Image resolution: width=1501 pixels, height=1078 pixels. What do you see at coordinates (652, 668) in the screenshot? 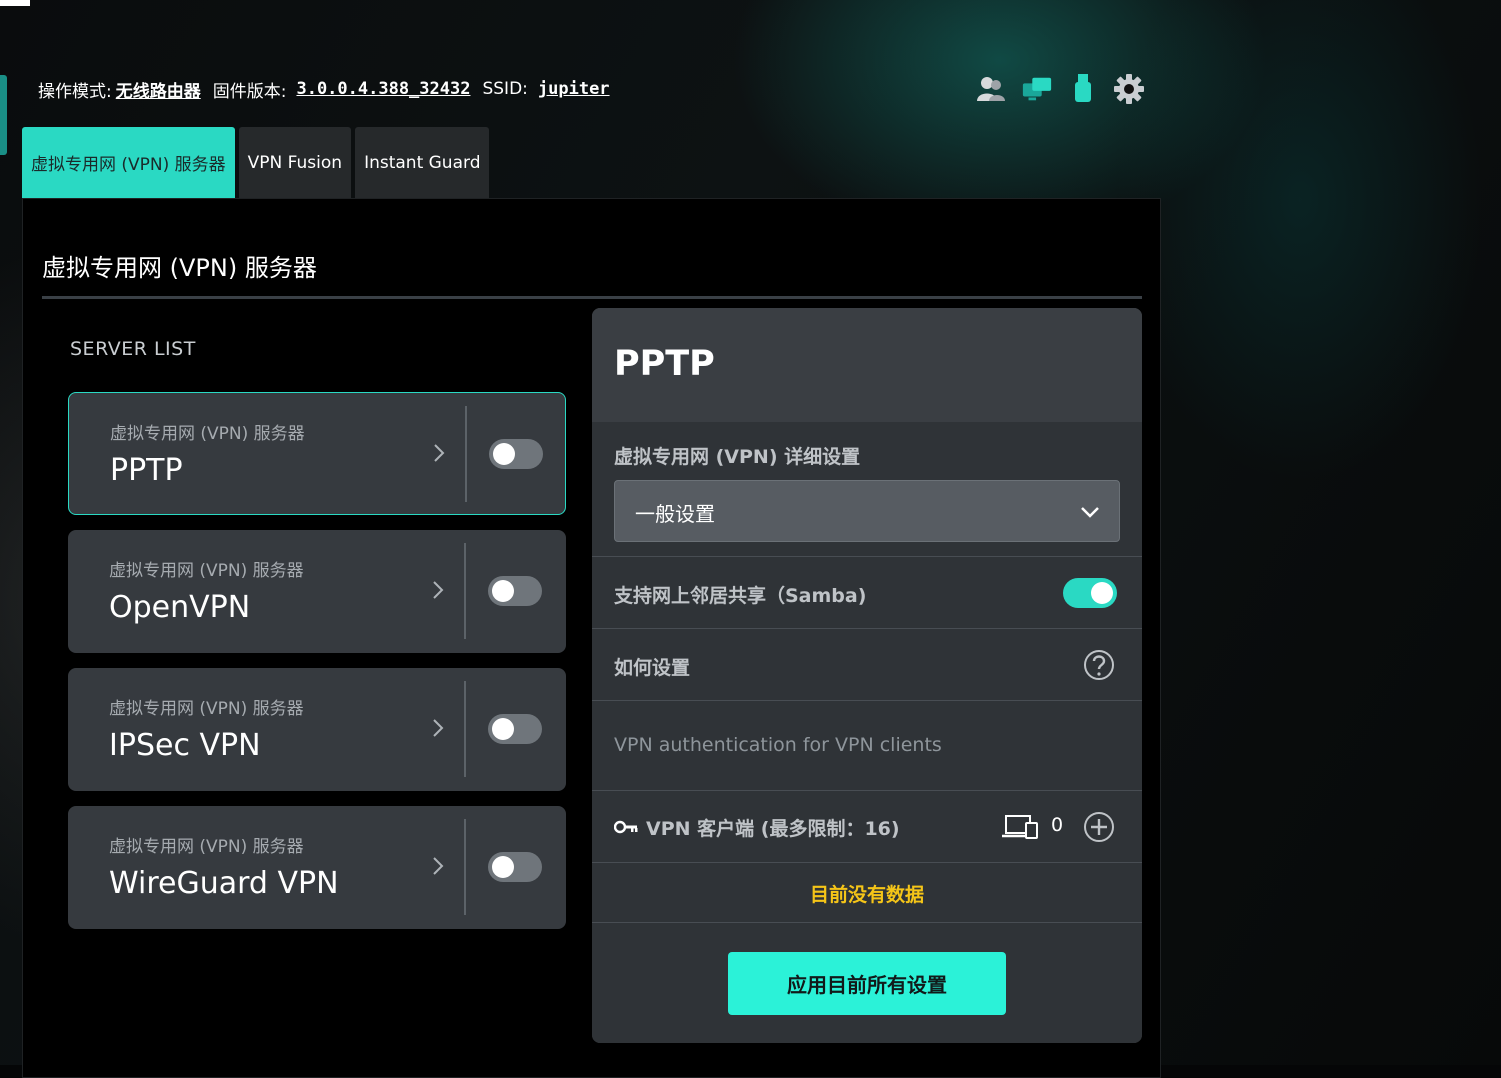
I see `howto-label: 如何设置` at bounding box center [652, 668].